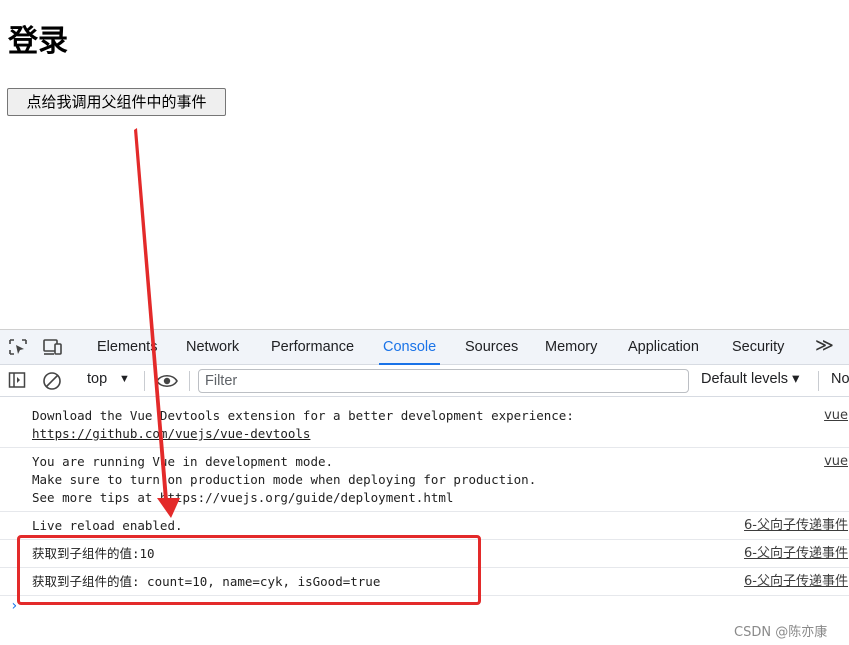  Describe the element at coordinates (781, 632) in the screenshot. I see `watermark: CSDN @陈亦康` at that location.